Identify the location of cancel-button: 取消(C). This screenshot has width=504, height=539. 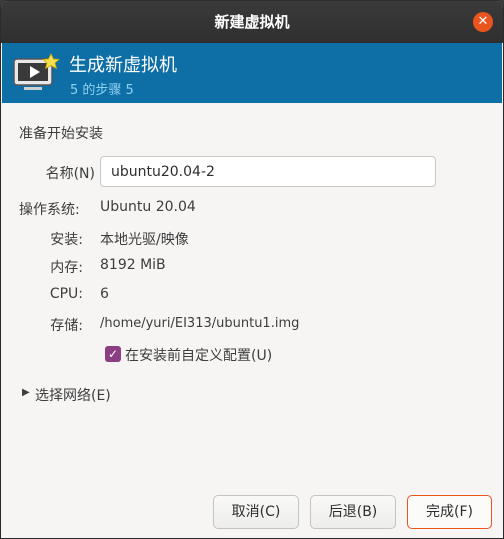
(256, 512).